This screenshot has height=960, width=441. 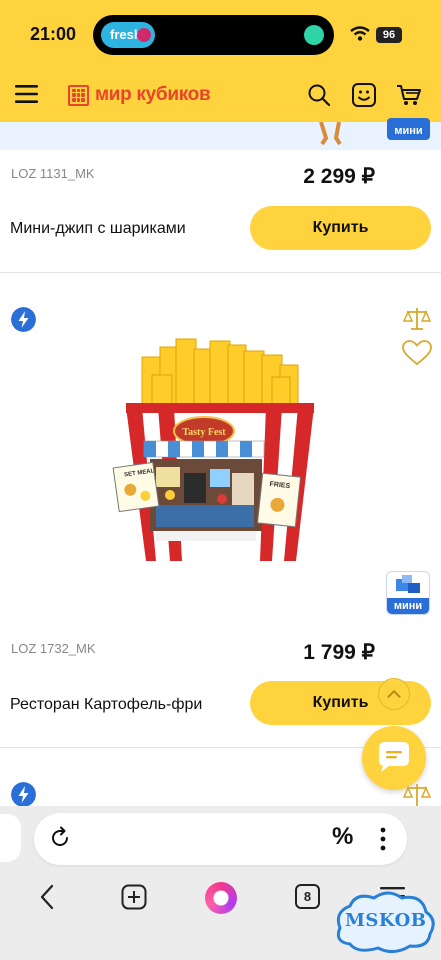 I want to click on sign-text: Tasty Fest, so click(x=204, y=432).